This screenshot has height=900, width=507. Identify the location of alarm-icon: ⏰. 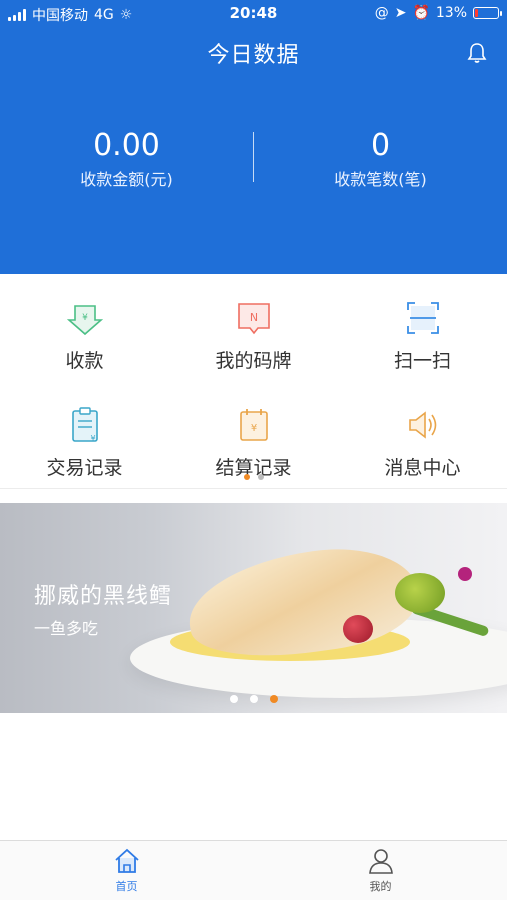
(421, 13).